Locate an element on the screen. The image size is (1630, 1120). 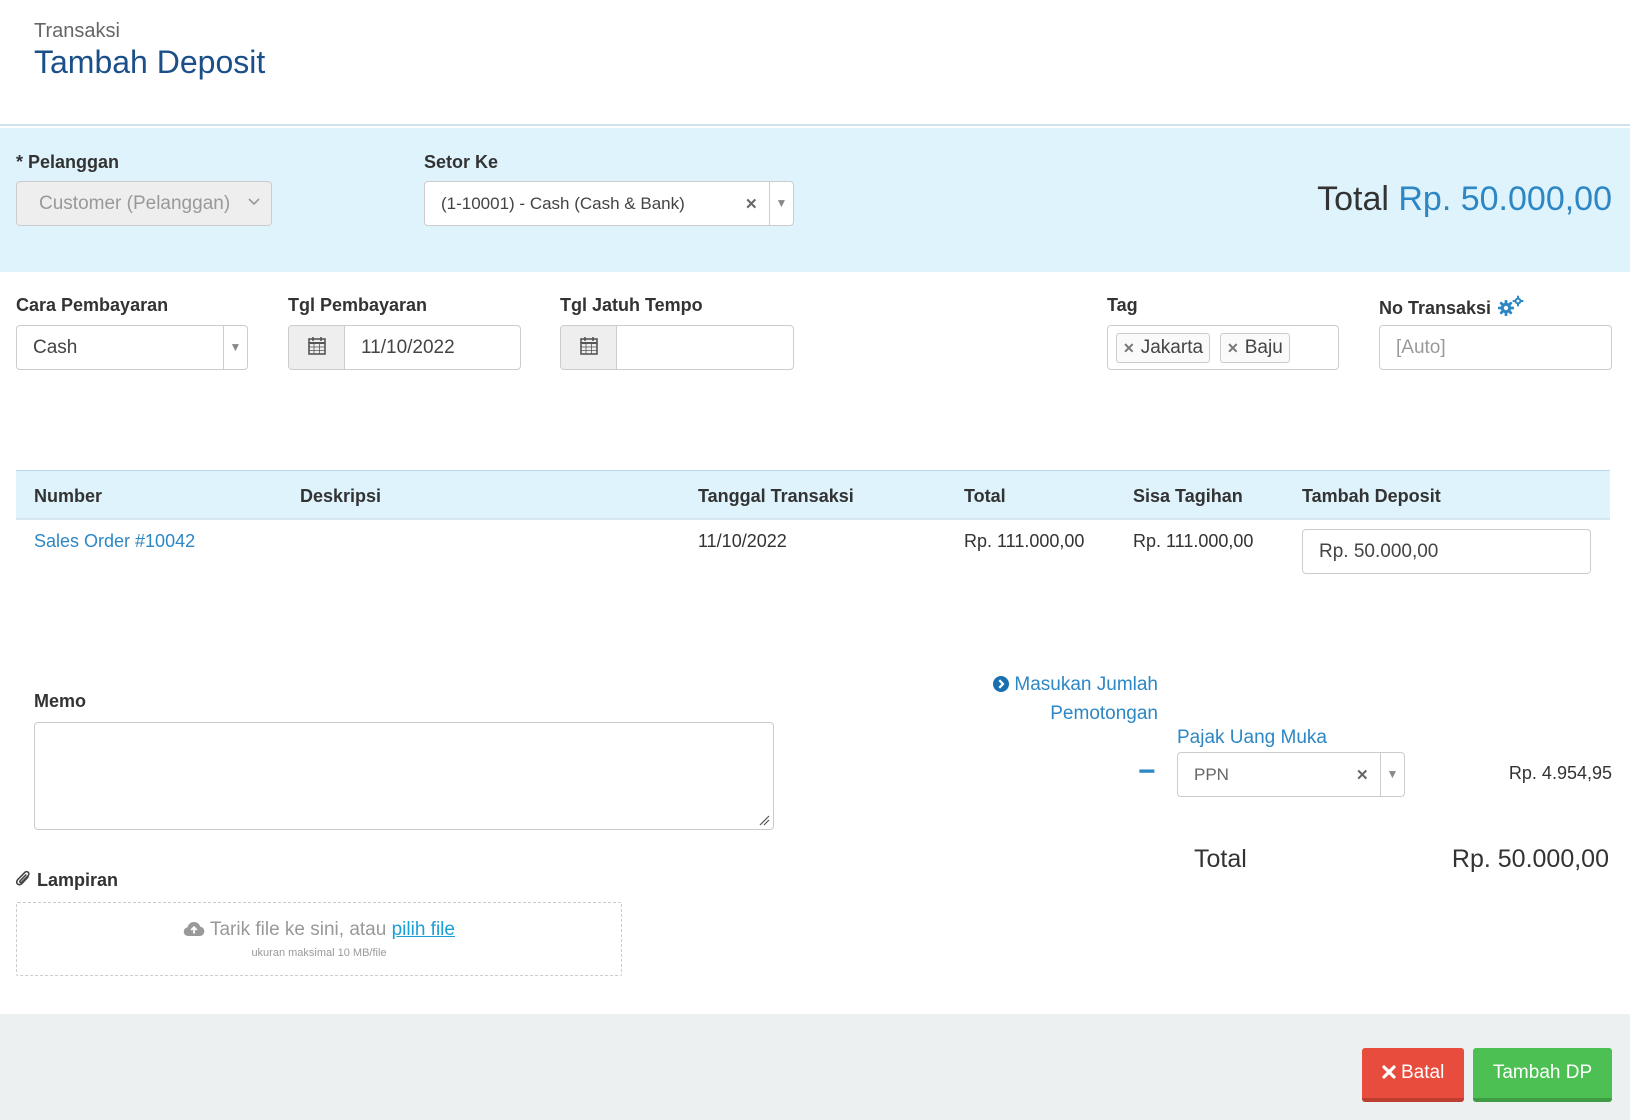
deposit-to-select: (1-10001) - Cash (Cash & Bank) ✕ ▼ is located at coordinates (609, 203).